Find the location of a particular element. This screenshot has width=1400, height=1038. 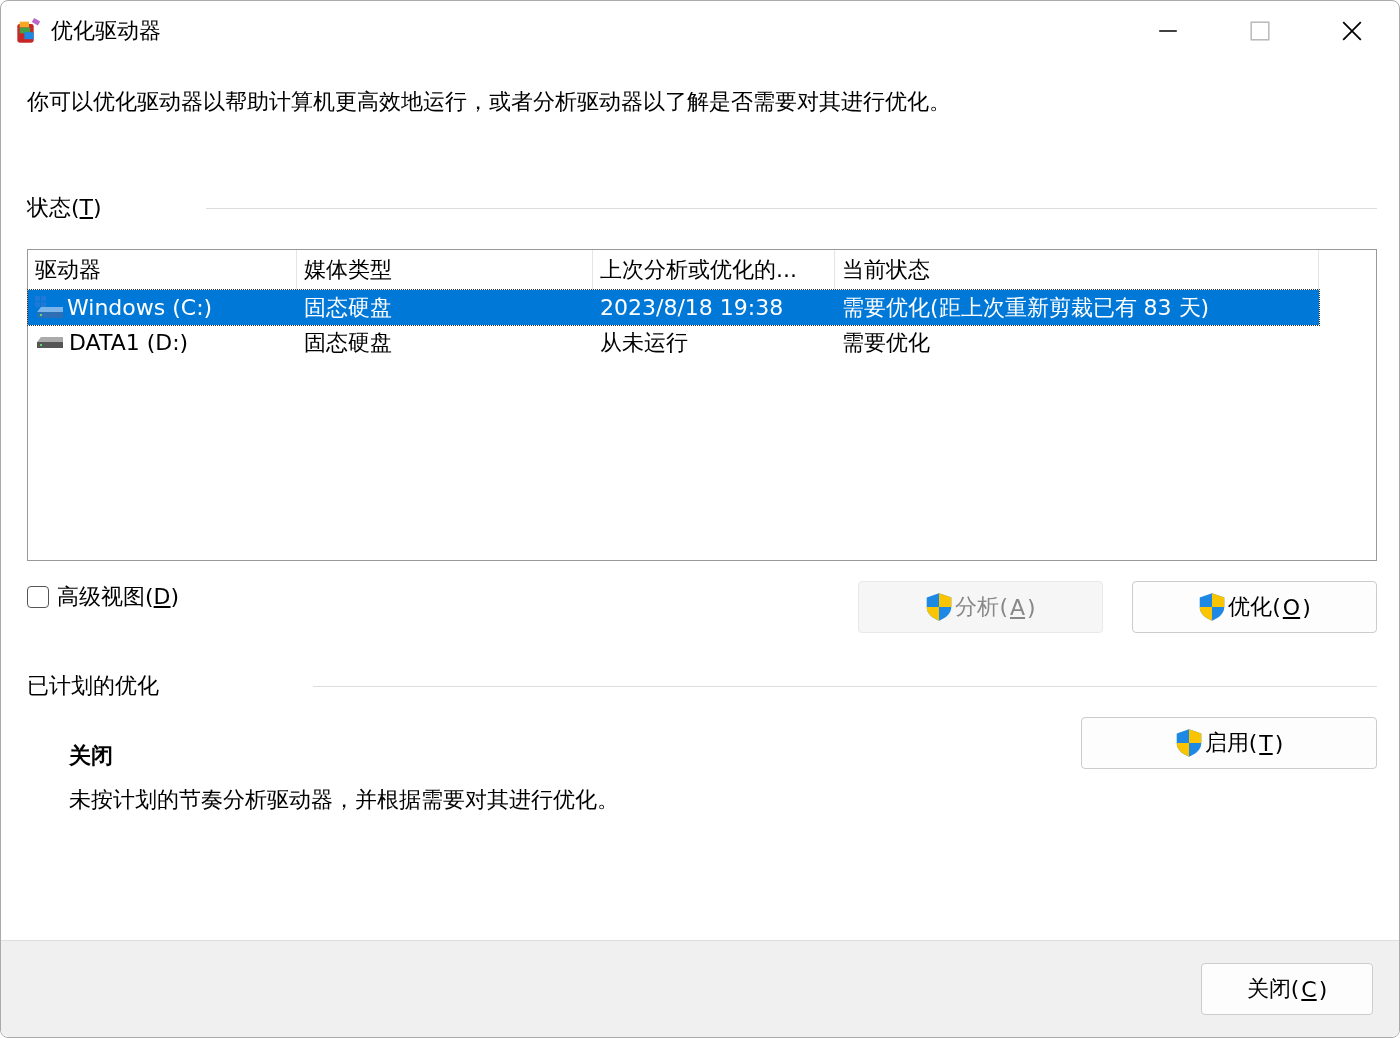

table-cell-text: 2023/8/18 19:38 is located at coordinates (692, 308).